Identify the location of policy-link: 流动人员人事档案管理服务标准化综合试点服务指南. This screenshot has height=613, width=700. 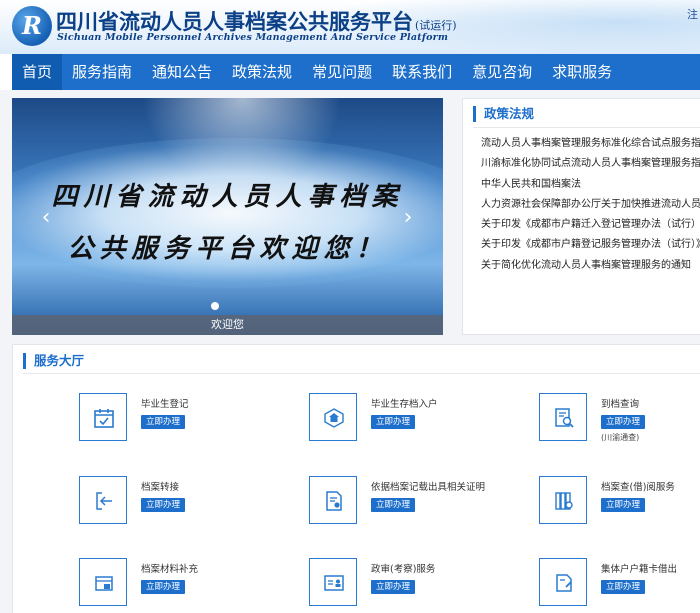
(590, 144).